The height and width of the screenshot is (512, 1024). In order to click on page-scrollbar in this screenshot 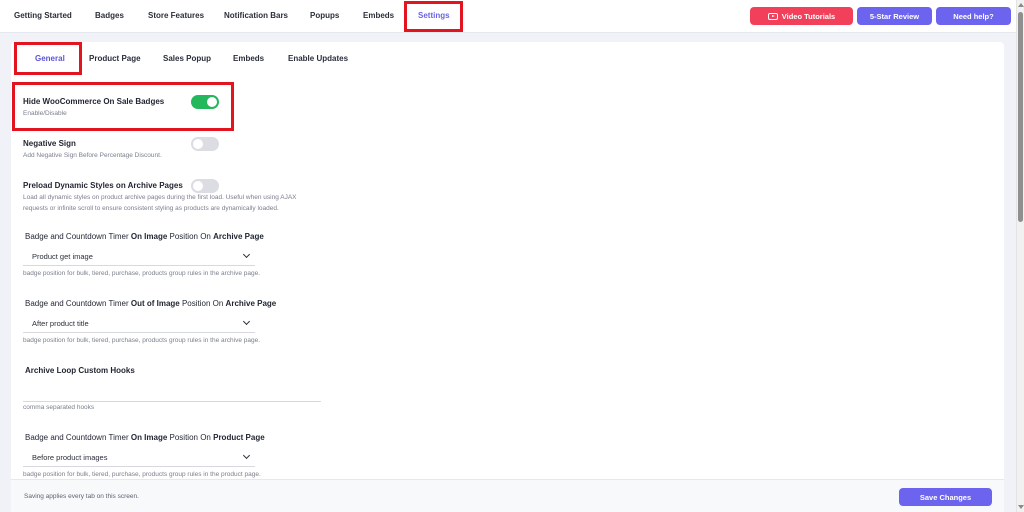, I will do `click(1020, 256)`.